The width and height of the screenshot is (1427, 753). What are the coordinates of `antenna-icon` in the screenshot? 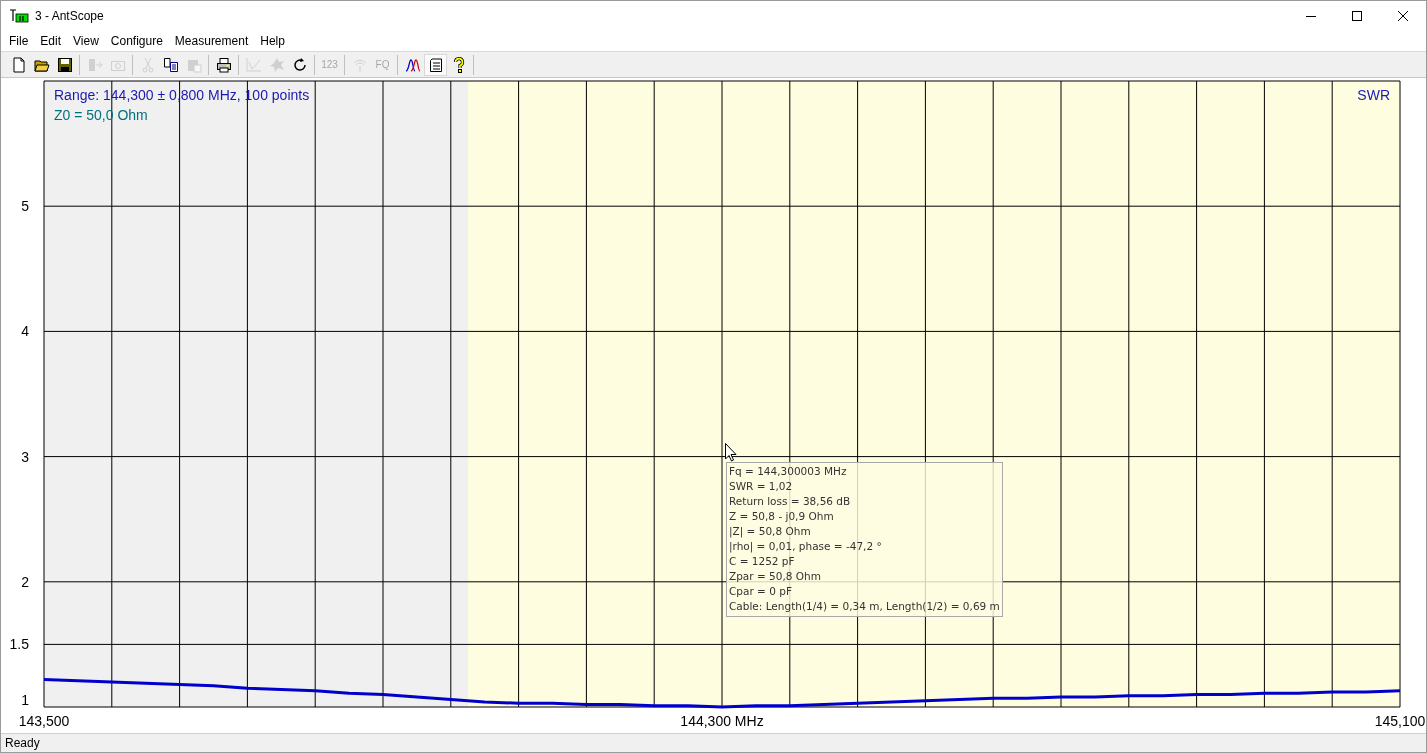 It's located at (19, 15).